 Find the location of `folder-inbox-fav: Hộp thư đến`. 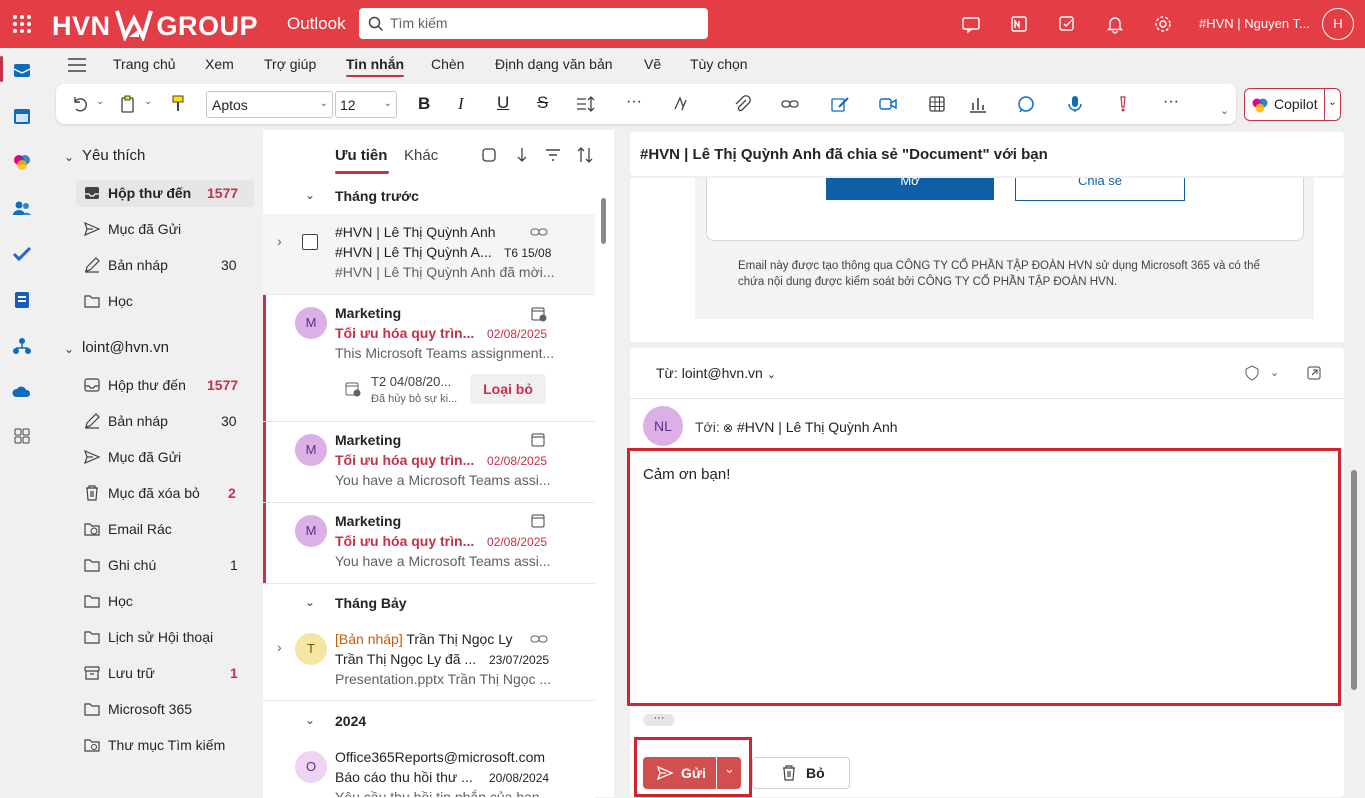

folder-inbox-fav: Hộp thư đến is located at coordinates (149, 193).